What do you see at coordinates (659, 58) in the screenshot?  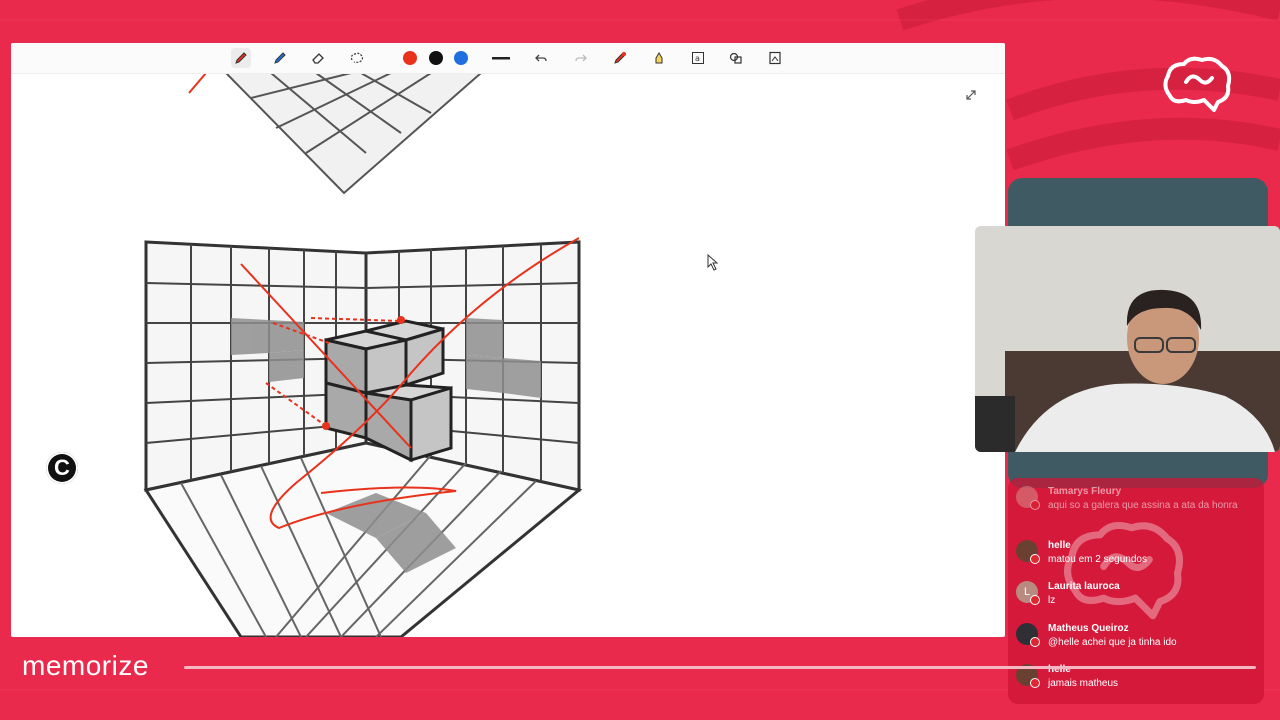 I see `highlighter-icon` at bounding box center [659, 58].